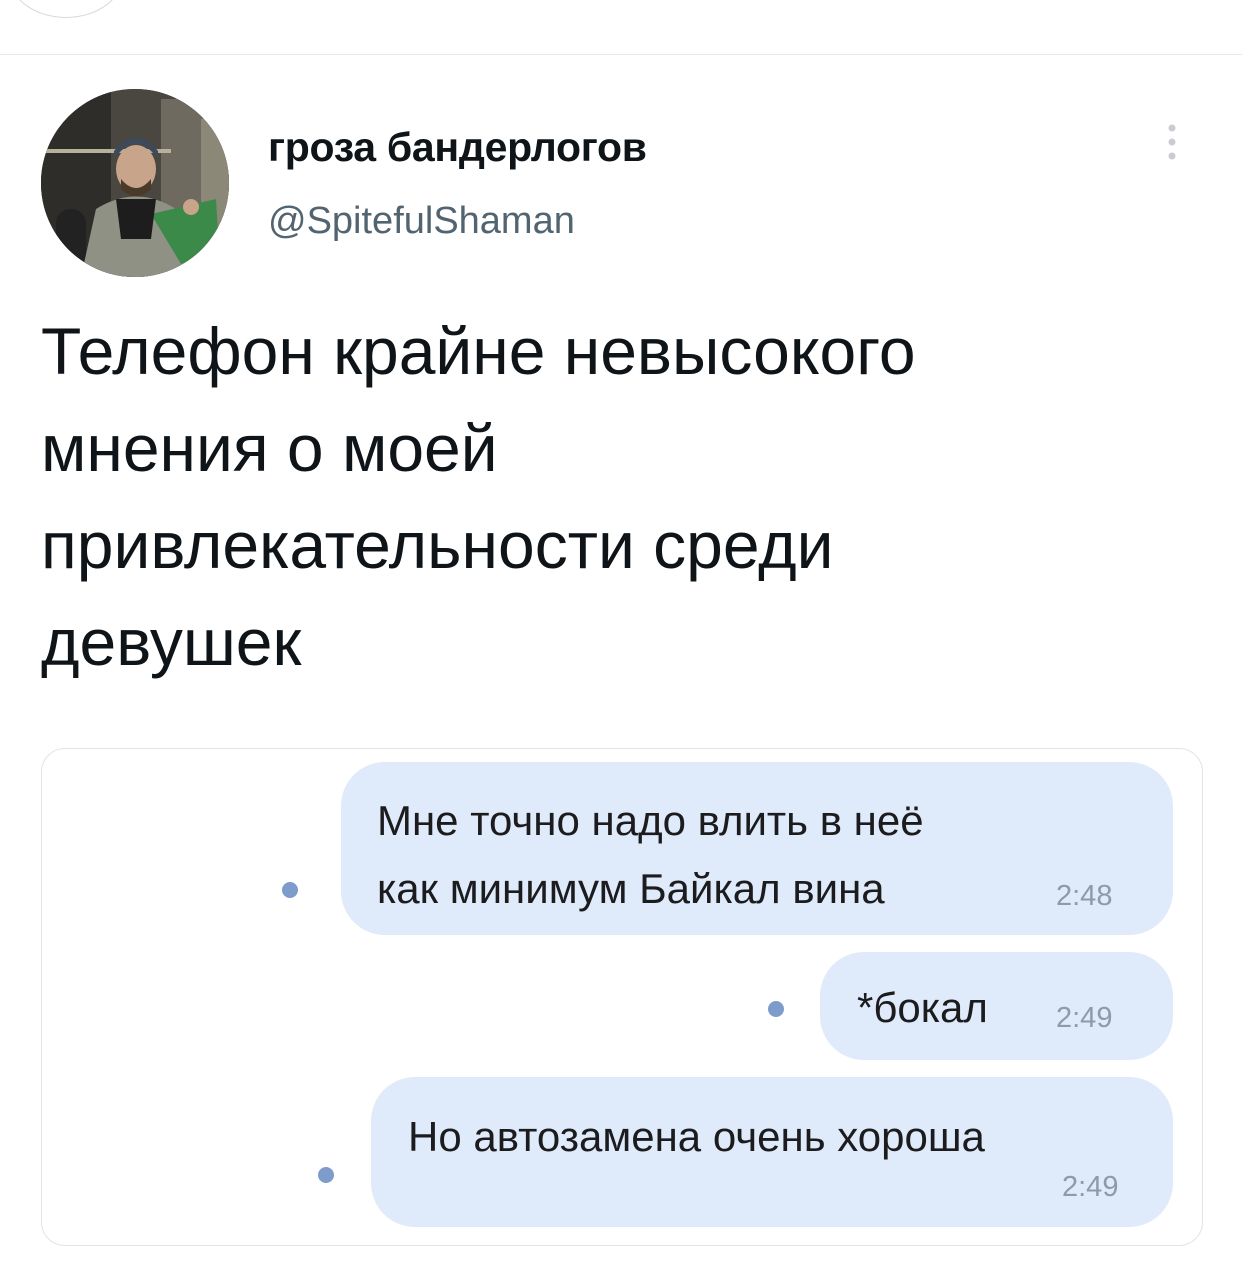 This screenshot has width=1242, height=1267. Describe the element at coordinates (437, 545) in the screenshot. I see `tweet-text-line: привлекательности среди` at that location.